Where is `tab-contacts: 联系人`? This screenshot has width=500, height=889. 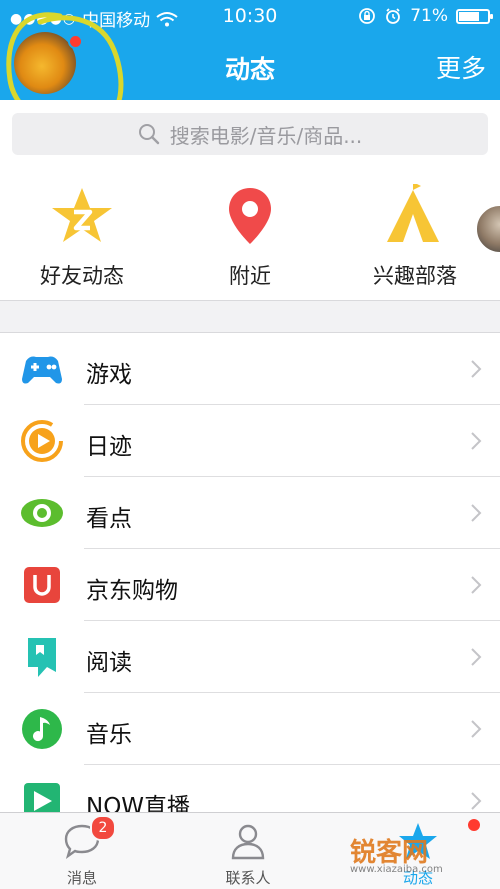
tab-contacts: 联系人 is located at coordinates (248, 854).